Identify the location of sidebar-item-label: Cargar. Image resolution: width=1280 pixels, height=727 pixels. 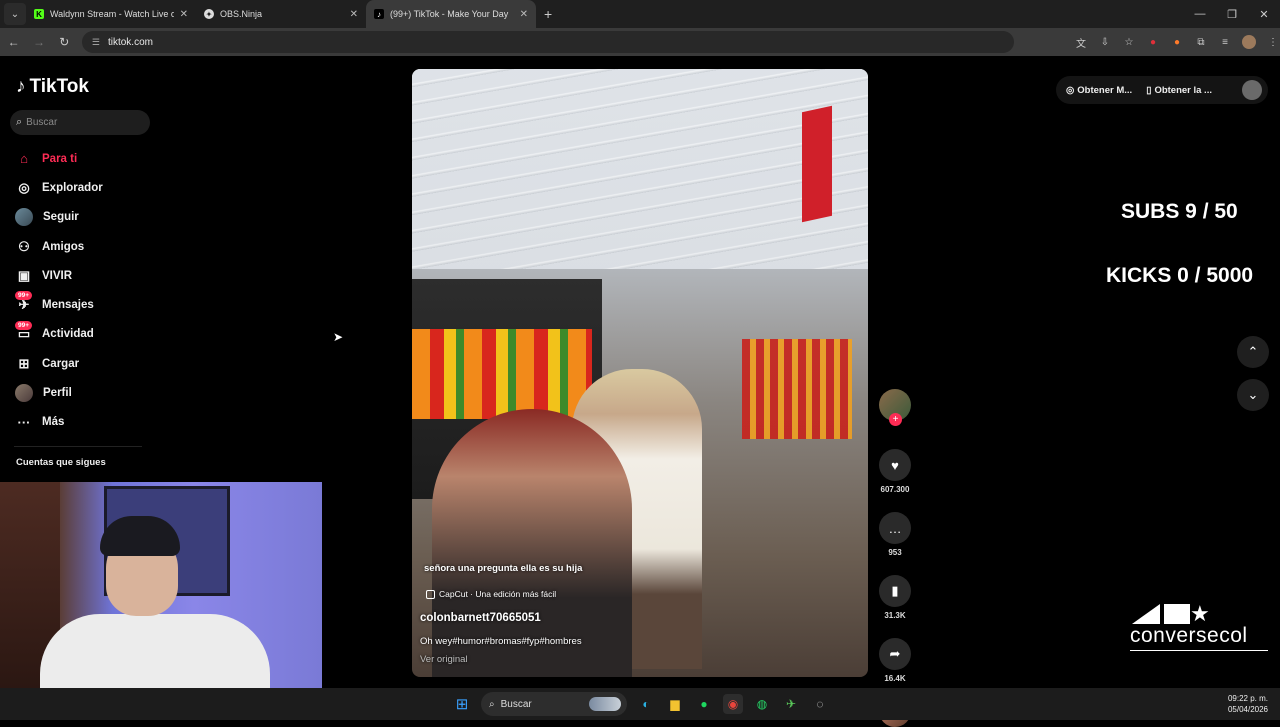
(61, 363).